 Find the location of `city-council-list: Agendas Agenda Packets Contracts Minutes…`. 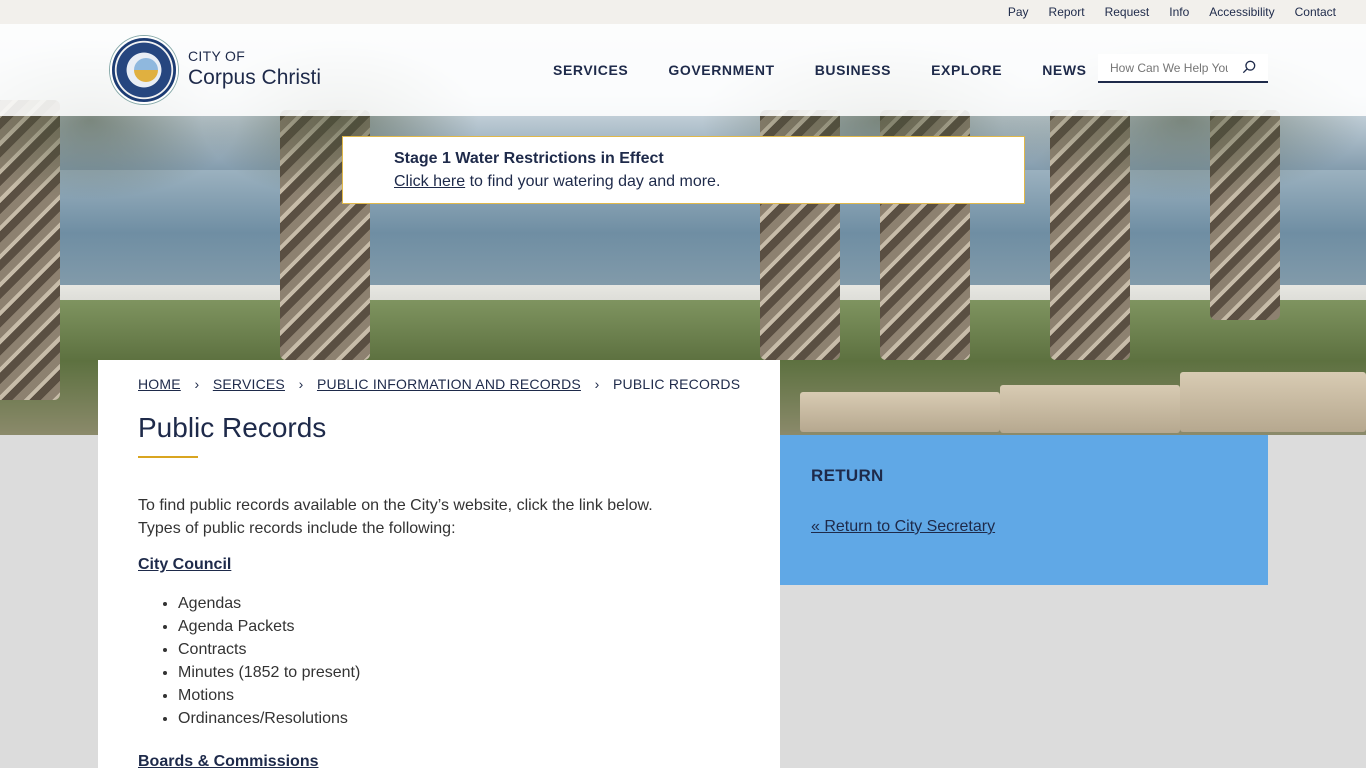

city-council-list: Agendas Agenda Packets Contracts Minutes… is located at coordinates (269, 661).